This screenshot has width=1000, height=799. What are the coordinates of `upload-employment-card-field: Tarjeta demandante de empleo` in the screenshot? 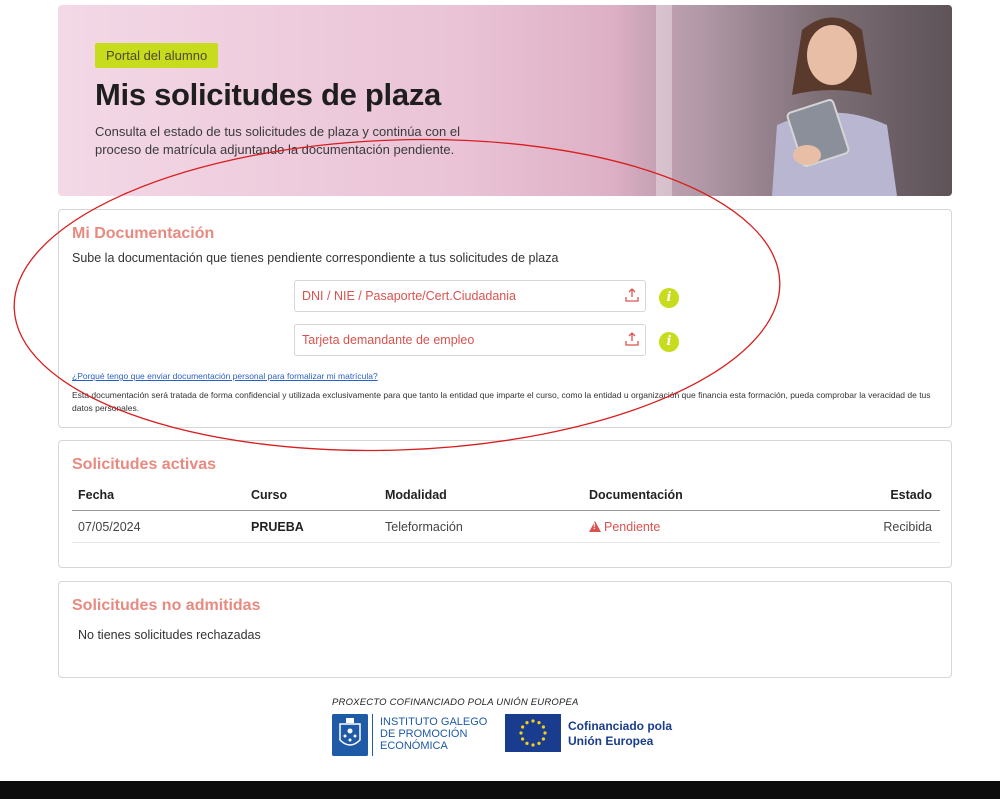 It's located at (470, 340).